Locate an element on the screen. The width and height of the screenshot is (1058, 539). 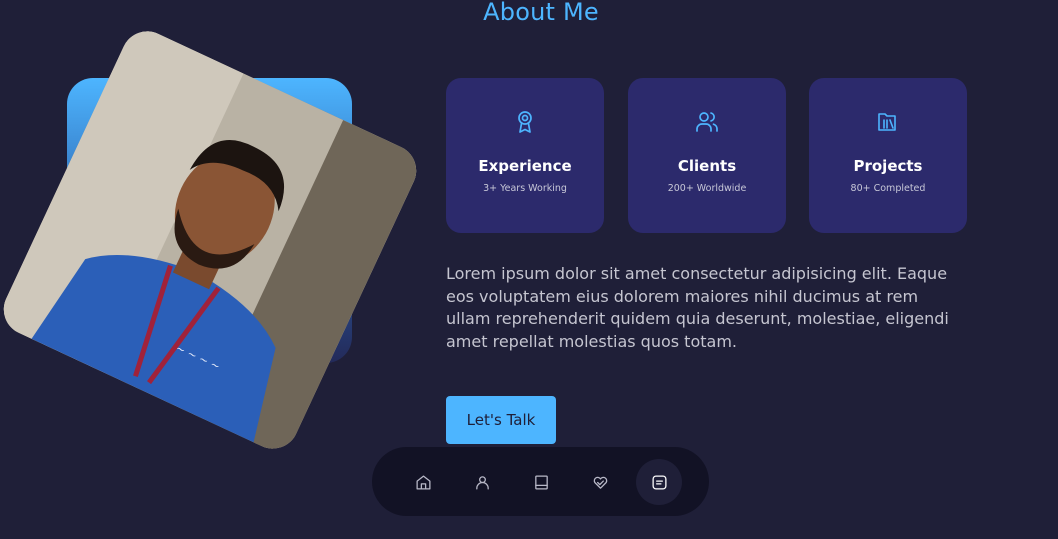
award-icon is located at coordinates (525, 123).